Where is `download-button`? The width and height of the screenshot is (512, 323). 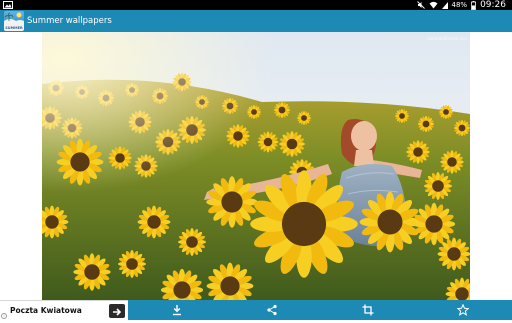
download-button is located at coordinates (177, 310).